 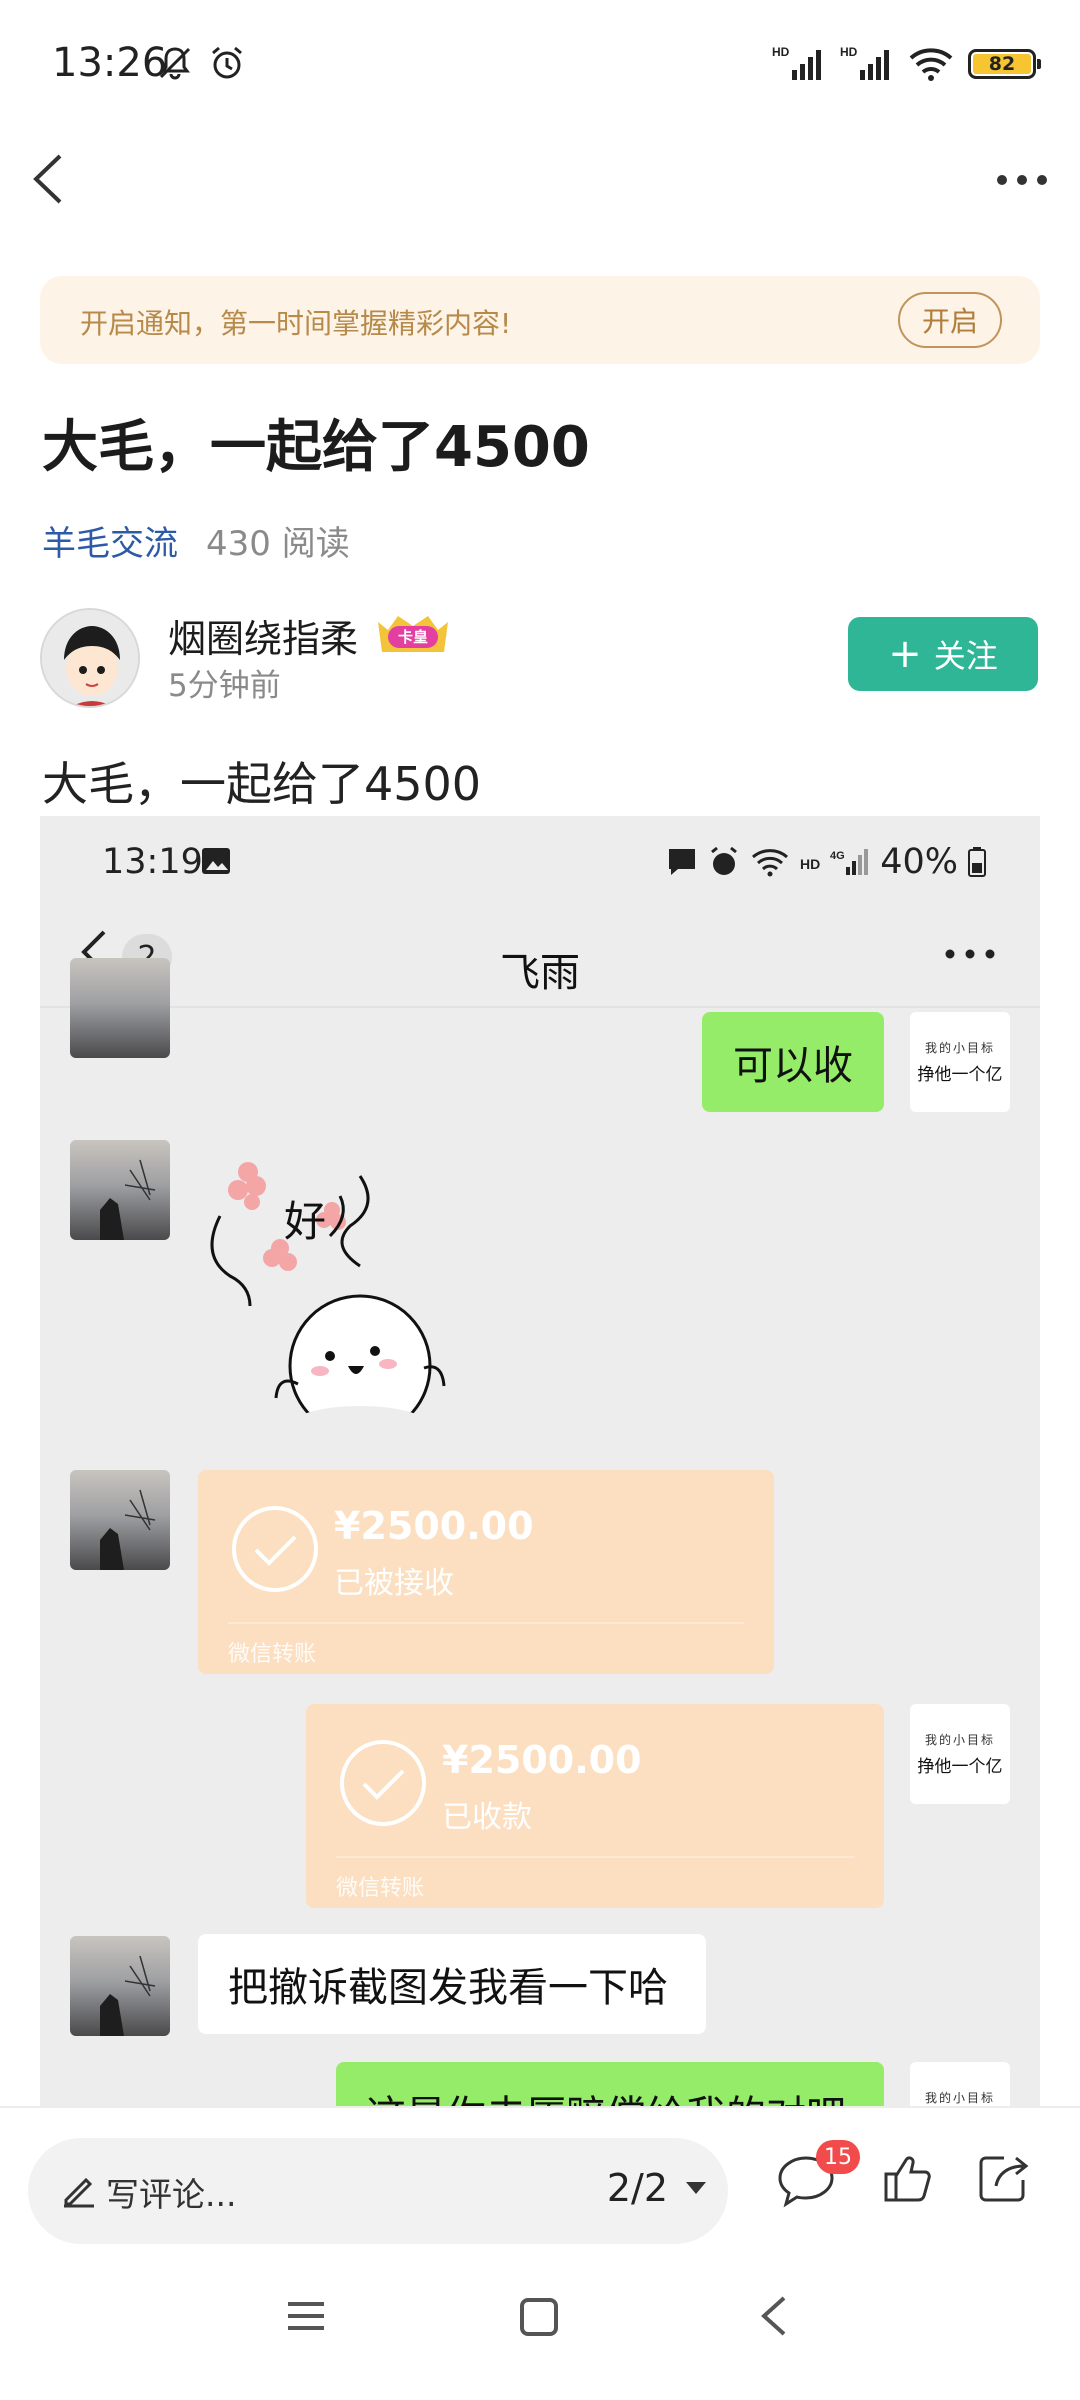 I want to click on image-icon, so click(x=216, y=861).